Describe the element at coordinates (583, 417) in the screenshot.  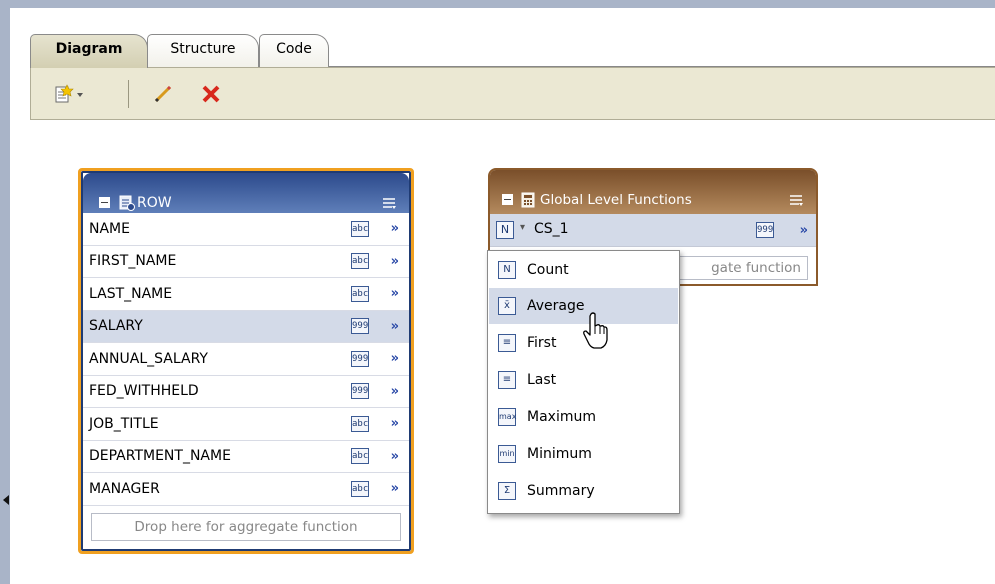
I see `menu-item-maximum: max Maximum` at that location.